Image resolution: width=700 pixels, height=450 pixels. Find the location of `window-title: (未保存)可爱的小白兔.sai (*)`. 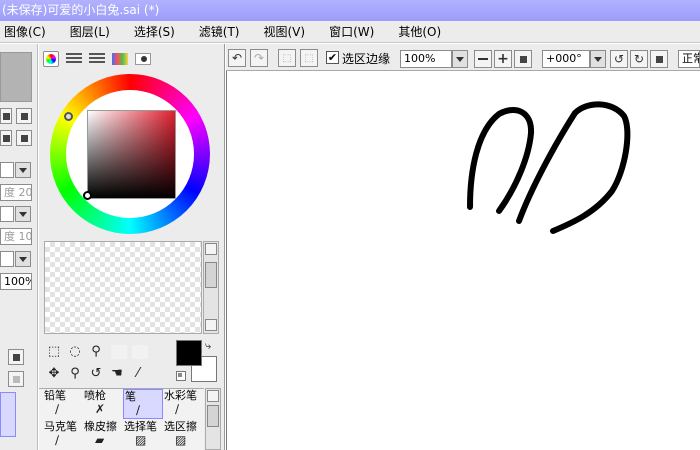

window-title: (未保存)可爱的小白兔.sai (*) is located at coordinates (81, 10).